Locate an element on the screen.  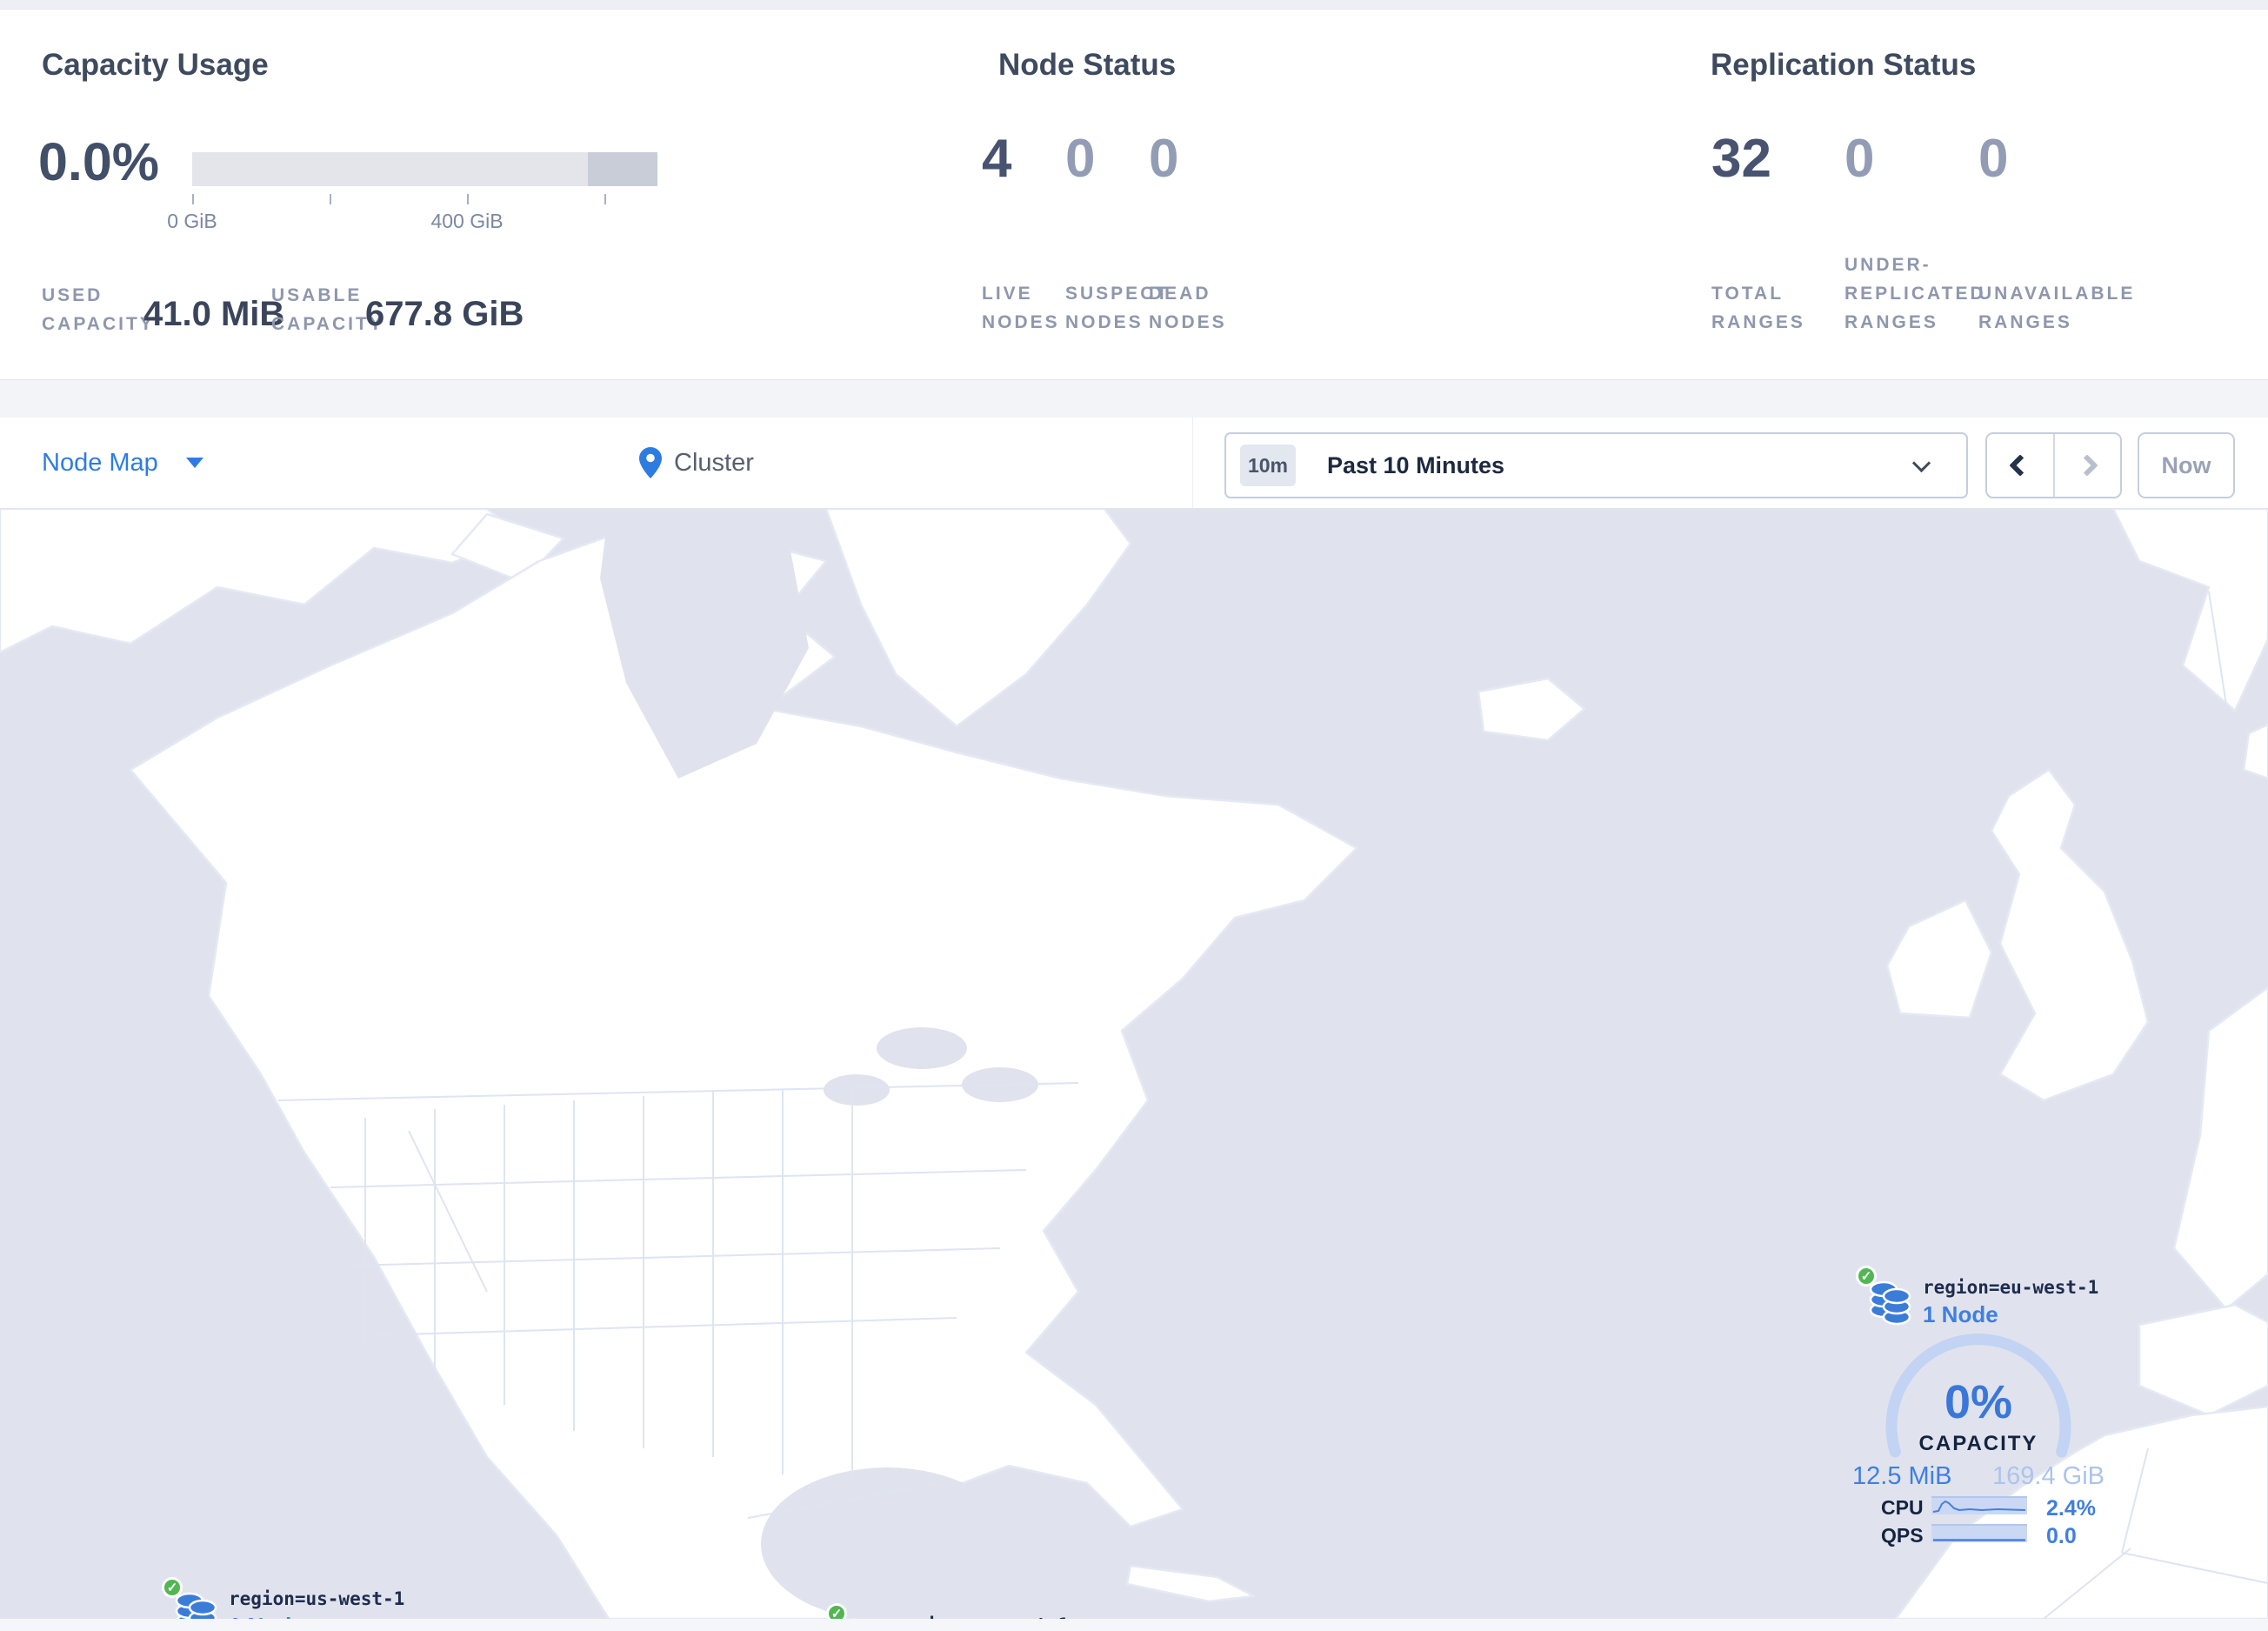
step-forward-button is located at coordinates (2088, 465).